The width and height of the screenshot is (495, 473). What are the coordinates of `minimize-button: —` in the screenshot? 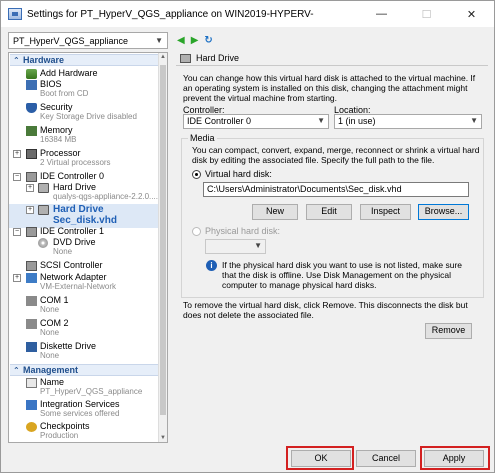 It's located at (381, 14).